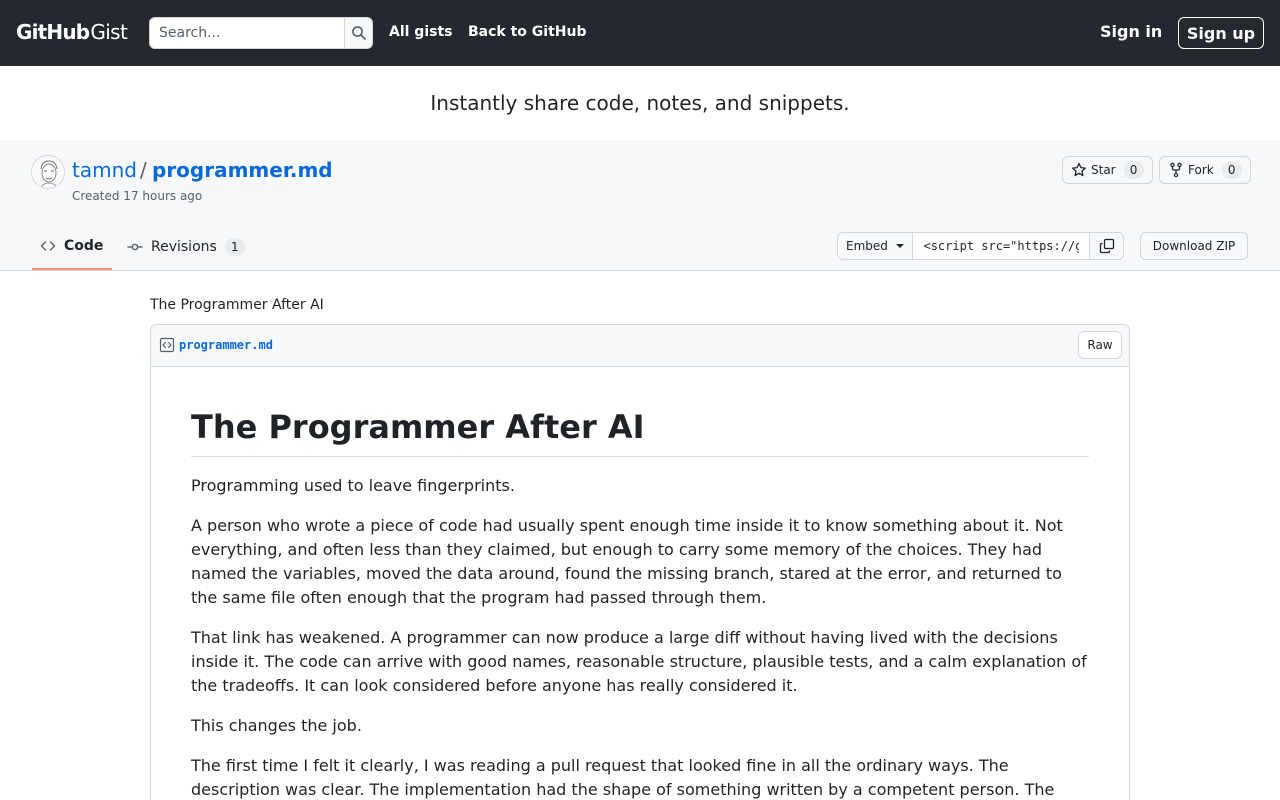  Describe the element at coordinates (1079, 169) in the screenshot. I see `star-icon` at that location.